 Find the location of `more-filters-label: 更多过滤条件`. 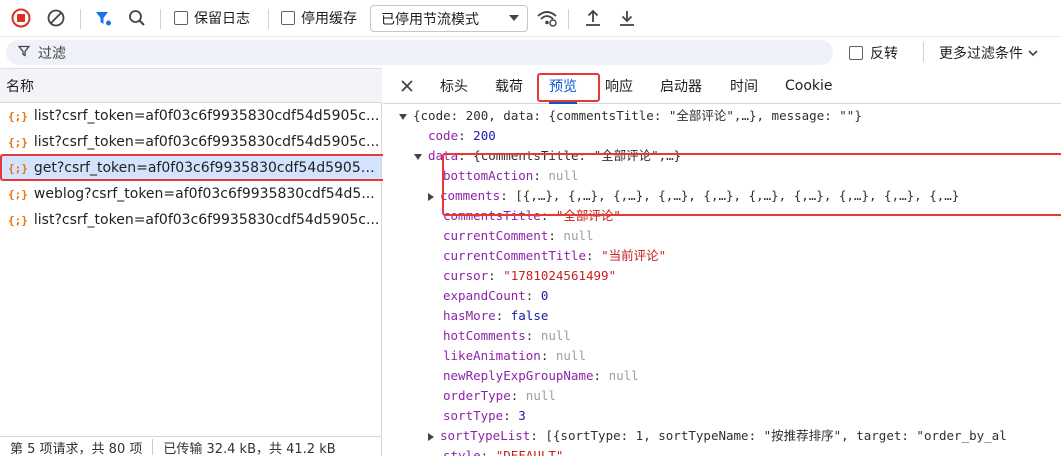

more-filters-label: 更多过滤条件 is located at coordinates (981, 54).